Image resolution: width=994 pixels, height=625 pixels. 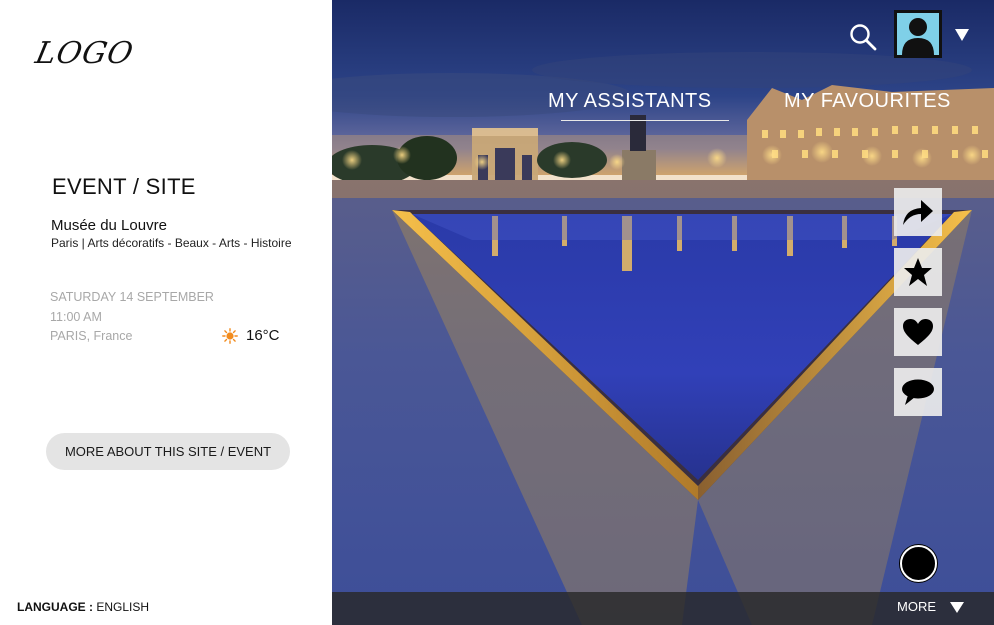 I want to click on user-avatar-icon, so click(x=918, y=34).